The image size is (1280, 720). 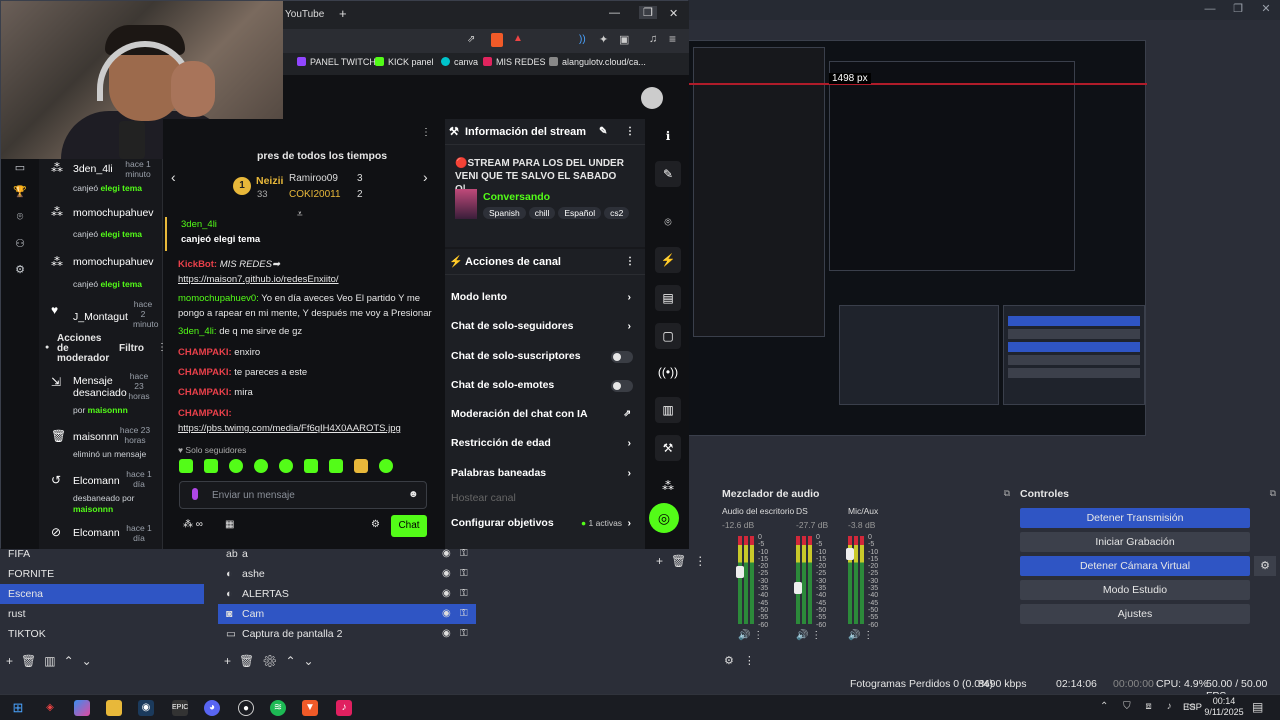 What do you see at coordinates (212, 708) in the screenshot?
I see `discord-icon: ◕` at bounding box center [212, 708].